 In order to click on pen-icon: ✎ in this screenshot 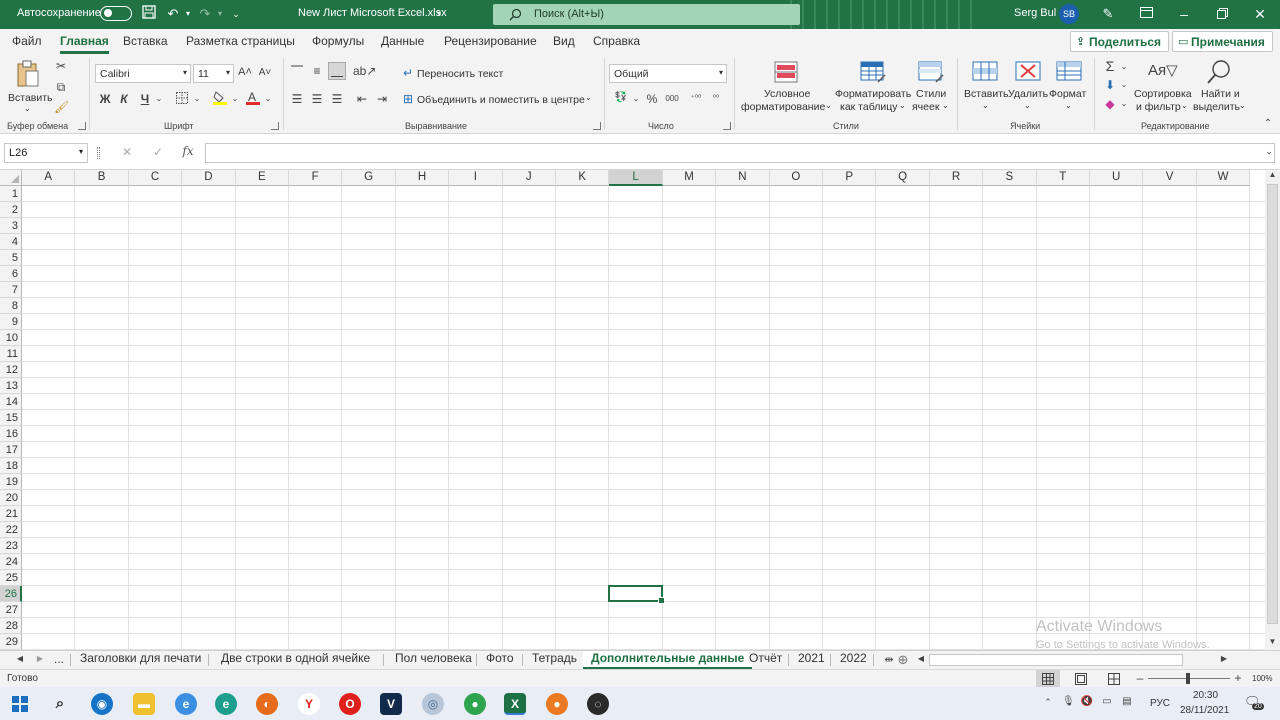, I will do `click(1108, 14)`.